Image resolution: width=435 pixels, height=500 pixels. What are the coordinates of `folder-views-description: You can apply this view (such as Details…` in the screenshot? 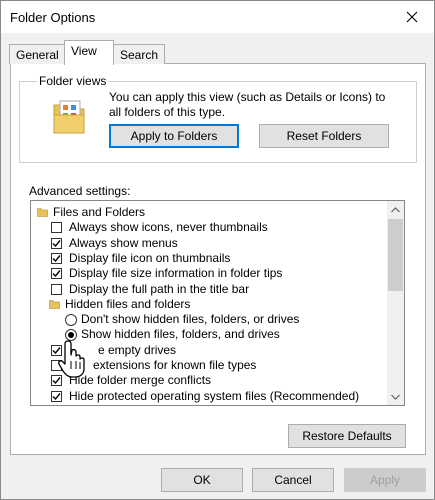 It's located at (247, 104).